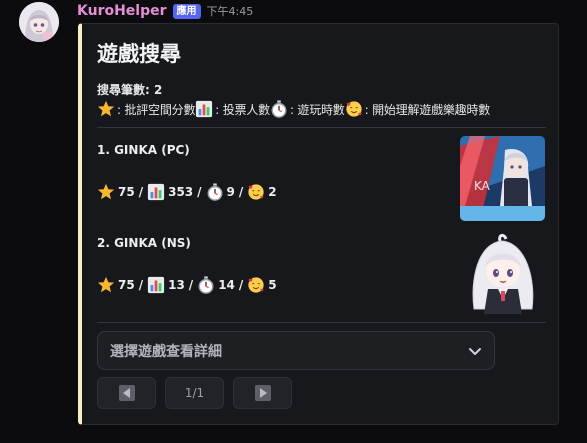 The image size is (587, 443). Describe the element at coordinates (230, 192) in the screenshot. I see `game-hours: 9` at that location.